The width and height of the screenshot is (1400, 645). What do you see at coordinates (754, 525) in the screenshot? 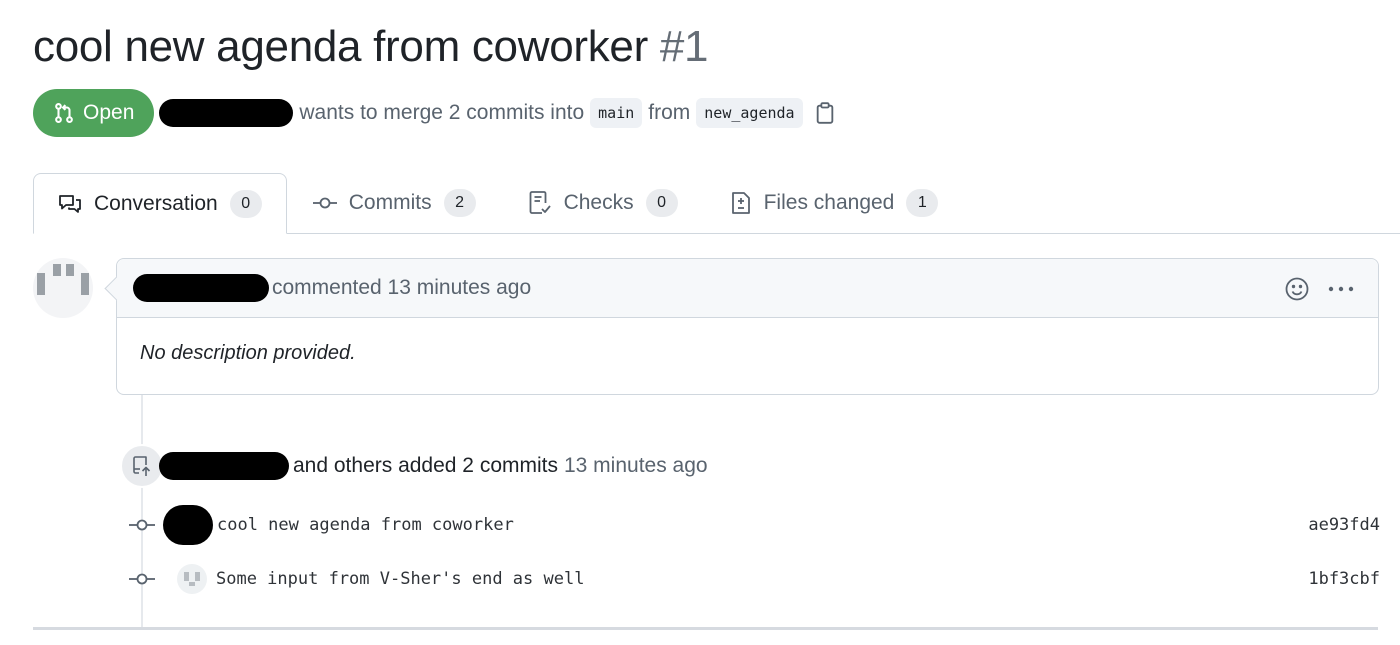
I see `list-item: cool new agenda from coworker ae93fd4` at bounding box center [754, 525].